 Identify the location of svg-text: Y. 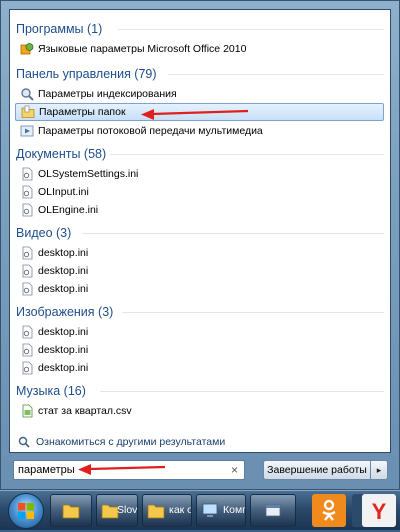
(379, 511).